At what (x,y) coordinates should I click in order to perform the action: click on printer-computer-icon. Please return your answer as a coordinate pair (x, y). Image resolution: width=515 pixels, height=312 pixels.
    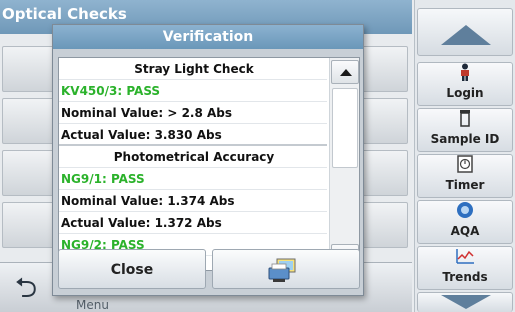
    Looking at the image, I should click on (282, 270).